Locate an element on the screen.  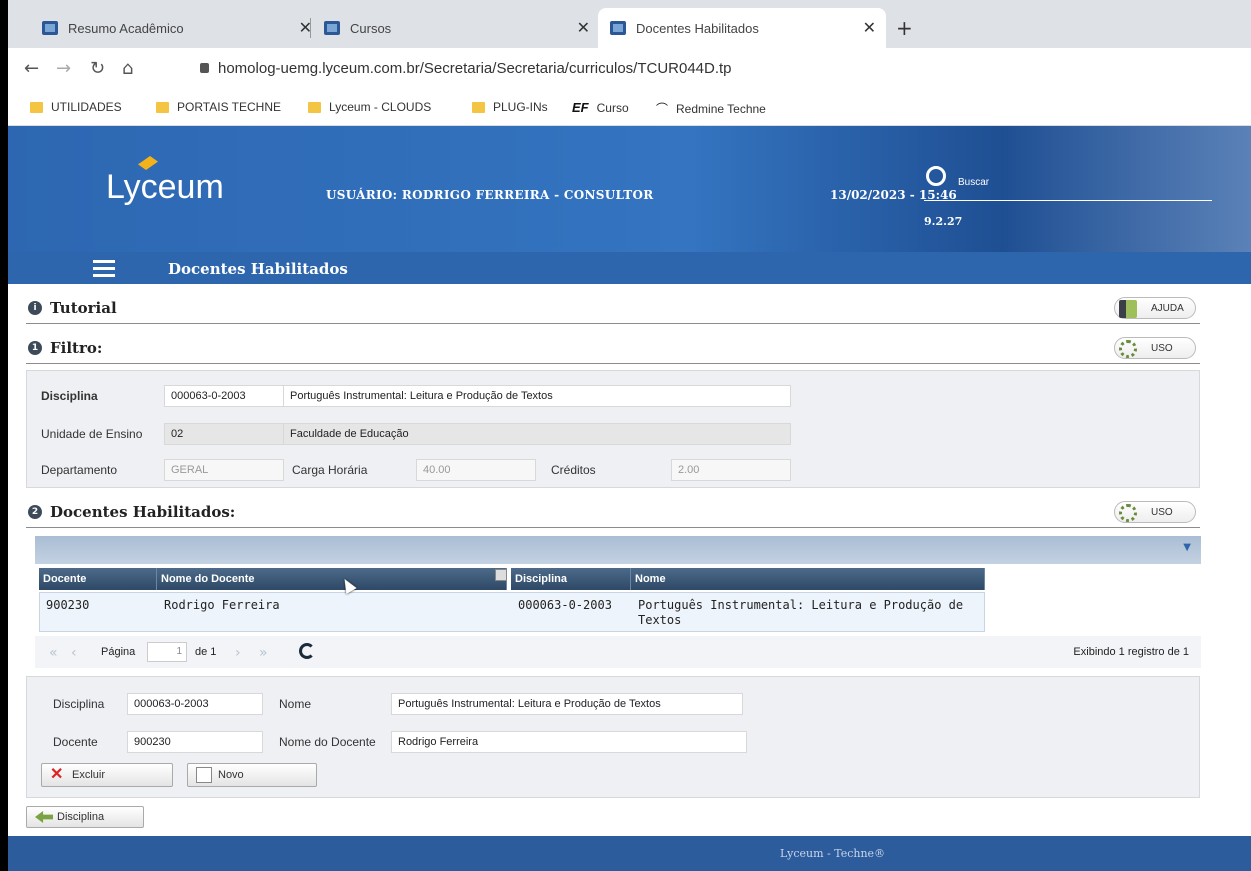
page-total: de 1 is located at coordinates (206, 652).